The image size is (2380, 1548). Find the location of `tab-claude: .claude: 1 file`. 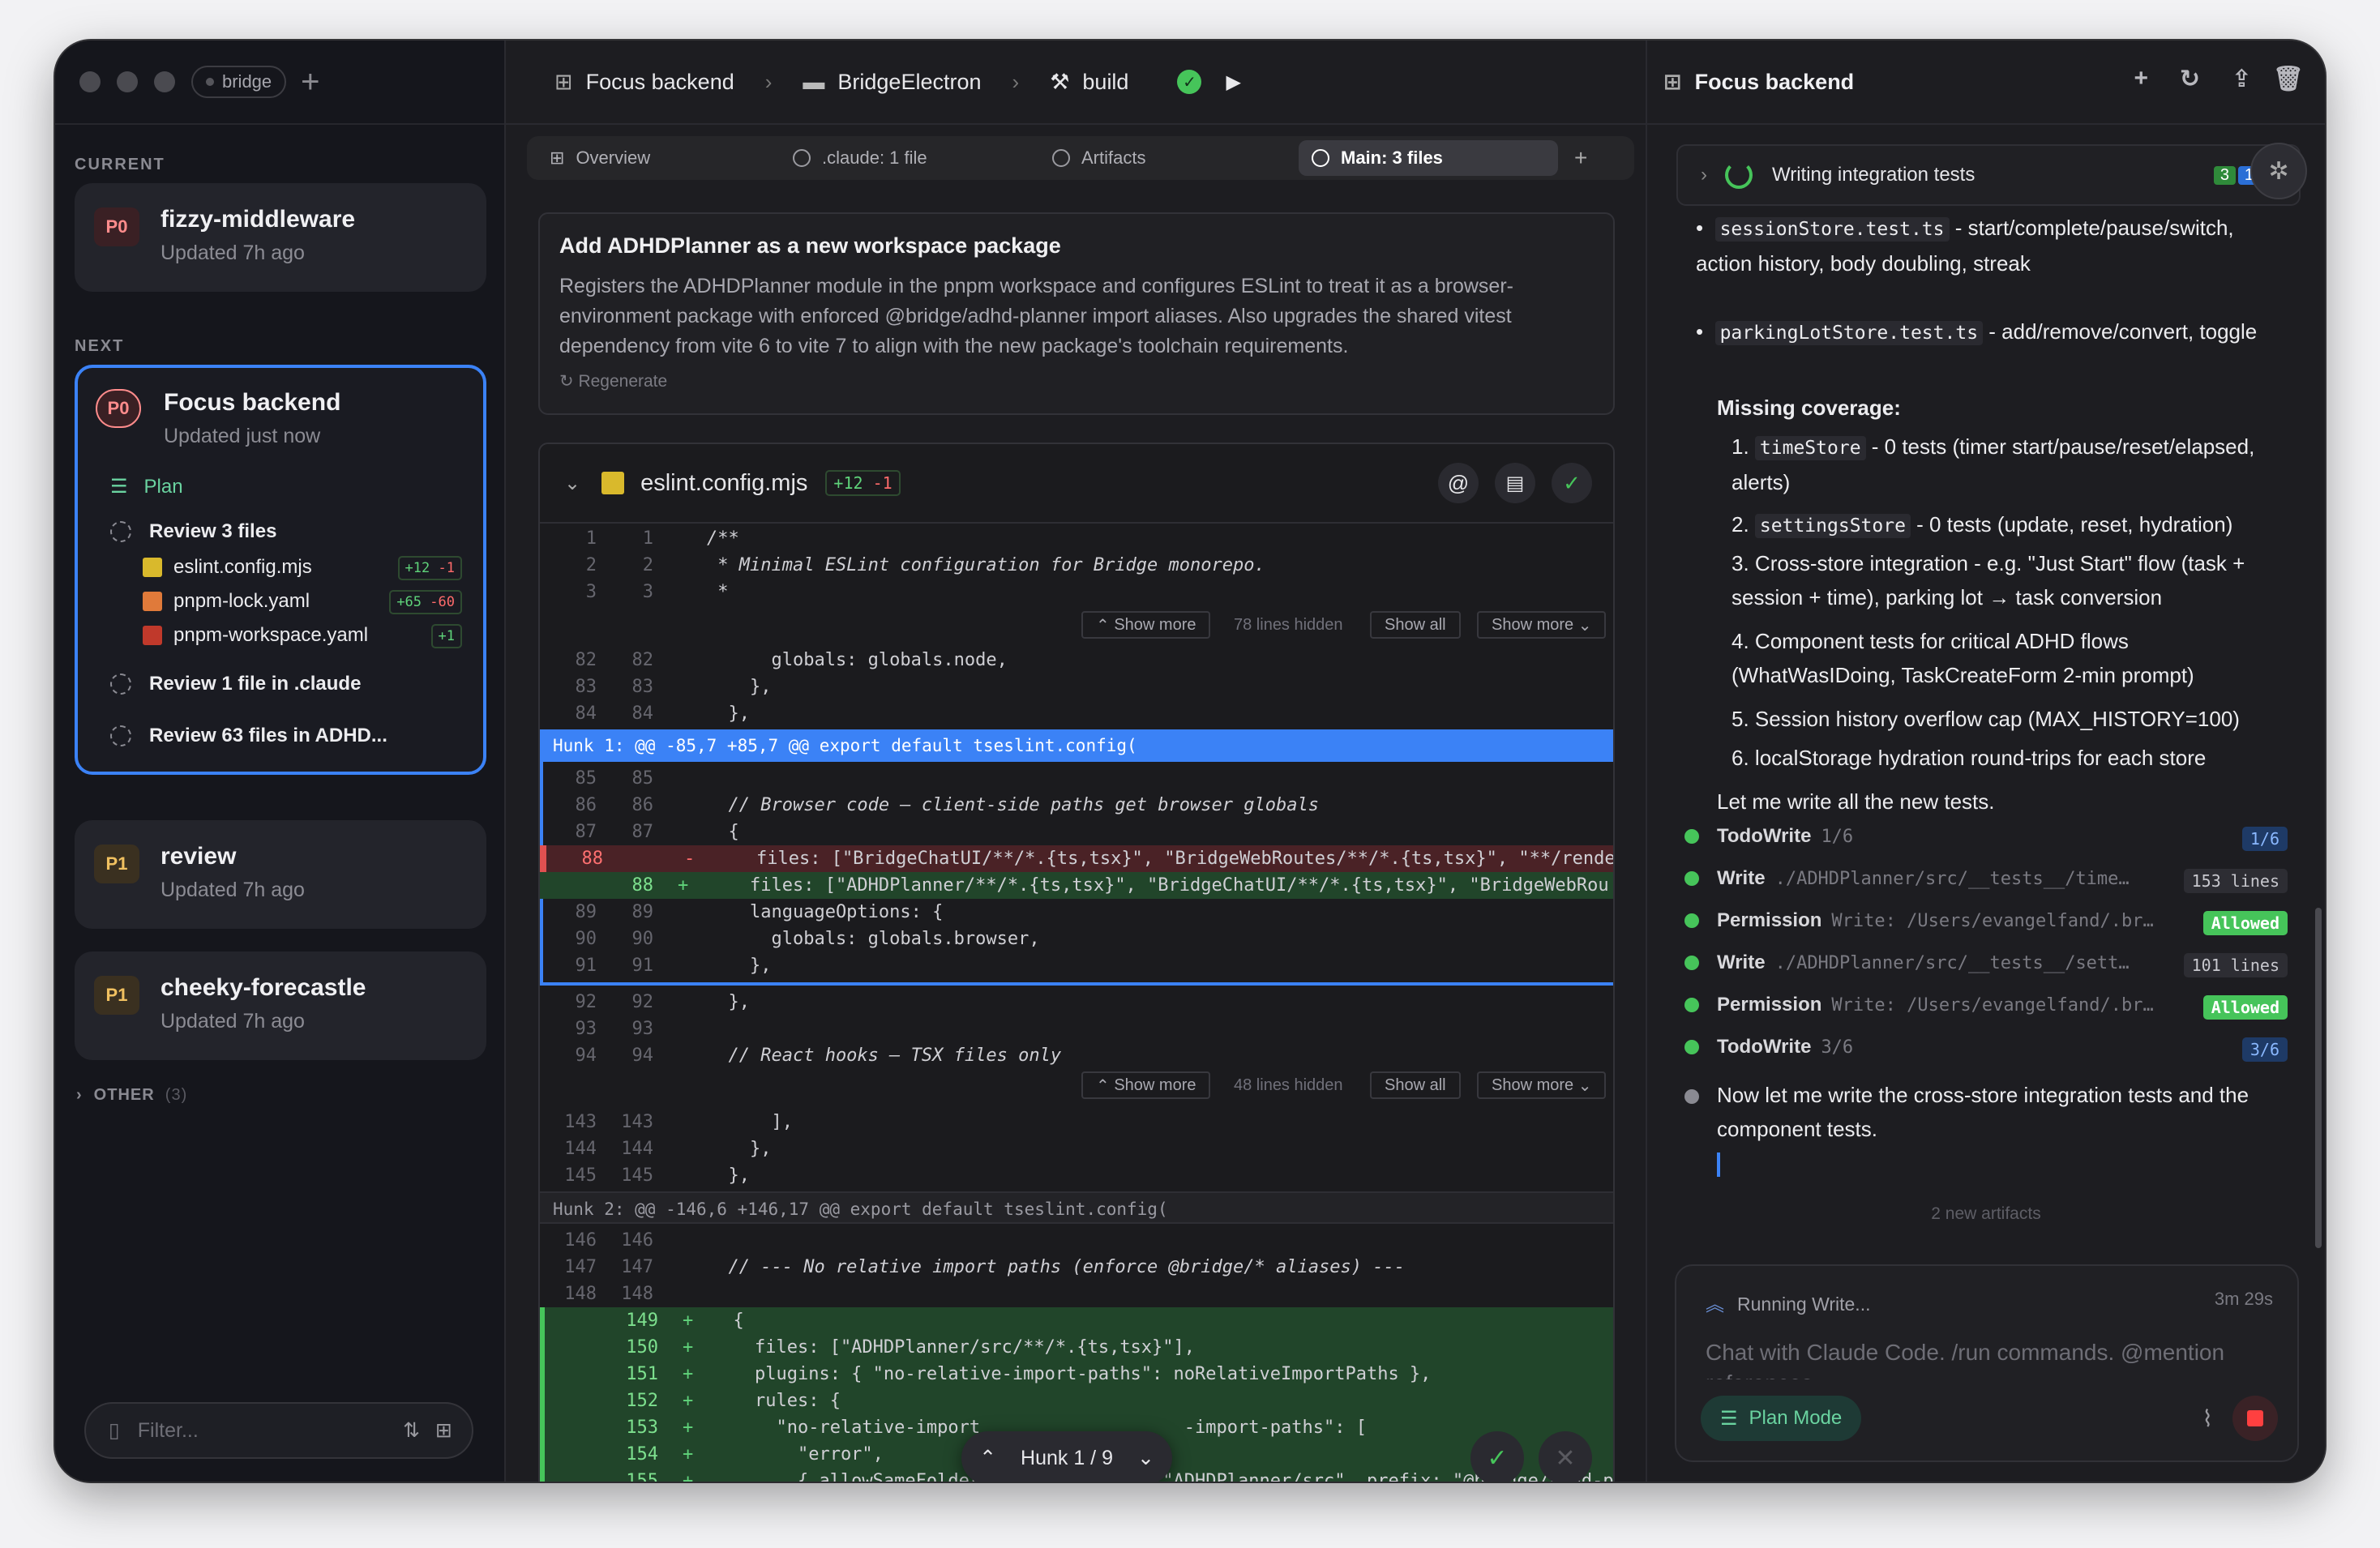

tab-claude: .claude: 1 file is located at coordinates (909, 158).